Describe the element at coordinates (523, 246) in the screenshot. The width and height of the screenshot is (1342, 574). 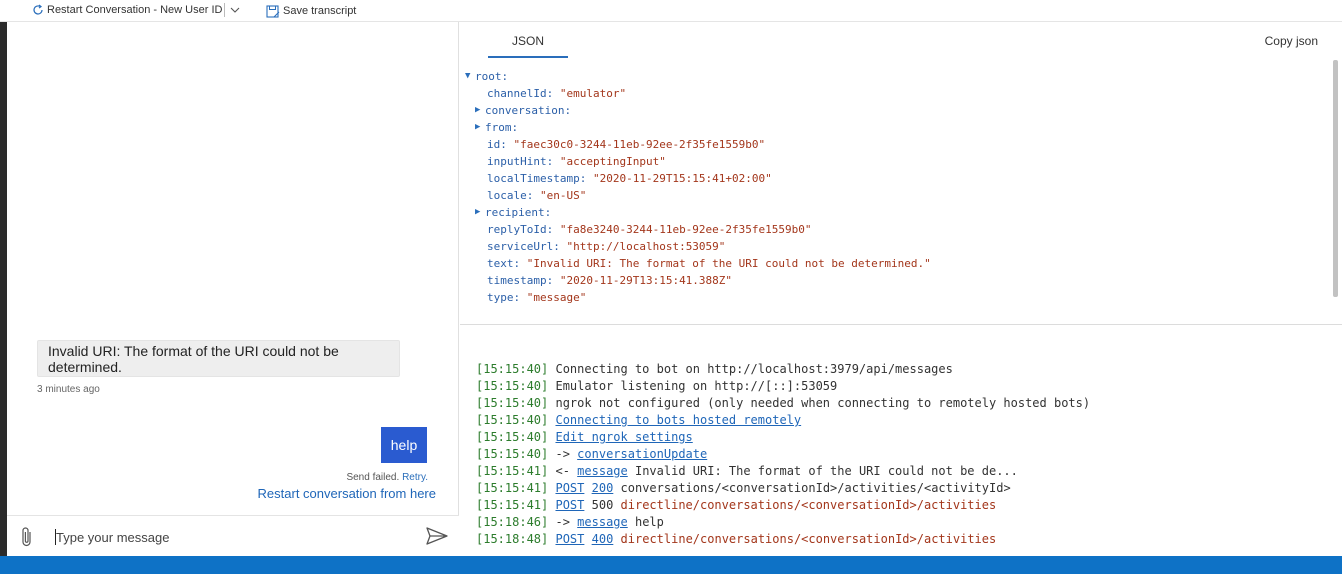
I see `json-key: serviceUrl:` at that location.